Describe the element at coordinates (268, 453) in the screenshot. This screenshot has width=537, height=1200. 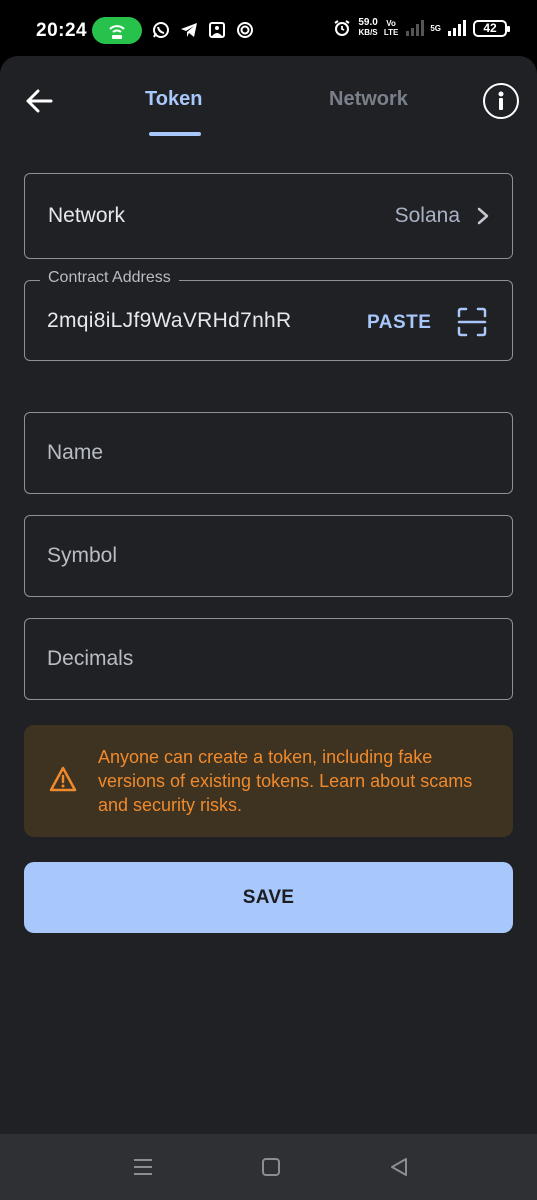
I see `name-field: Name` at that location.